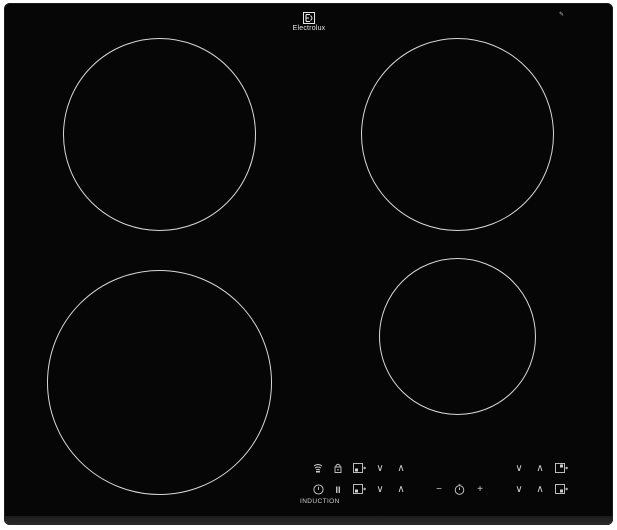 The width and height of the screenshot is (617, 530). What do you see at coordinates (159, 134) in the screenshot?
I see `cooking-zone-rear-left` at bounding box center [159, 134].